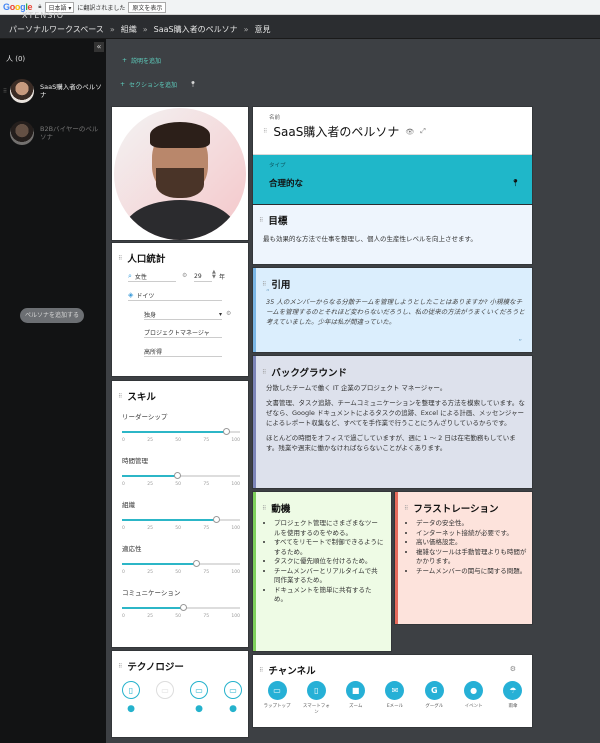  Describe the element at coordinates (423, 131) in the screenshot. I see `expand-icon: ⤢` at that location.